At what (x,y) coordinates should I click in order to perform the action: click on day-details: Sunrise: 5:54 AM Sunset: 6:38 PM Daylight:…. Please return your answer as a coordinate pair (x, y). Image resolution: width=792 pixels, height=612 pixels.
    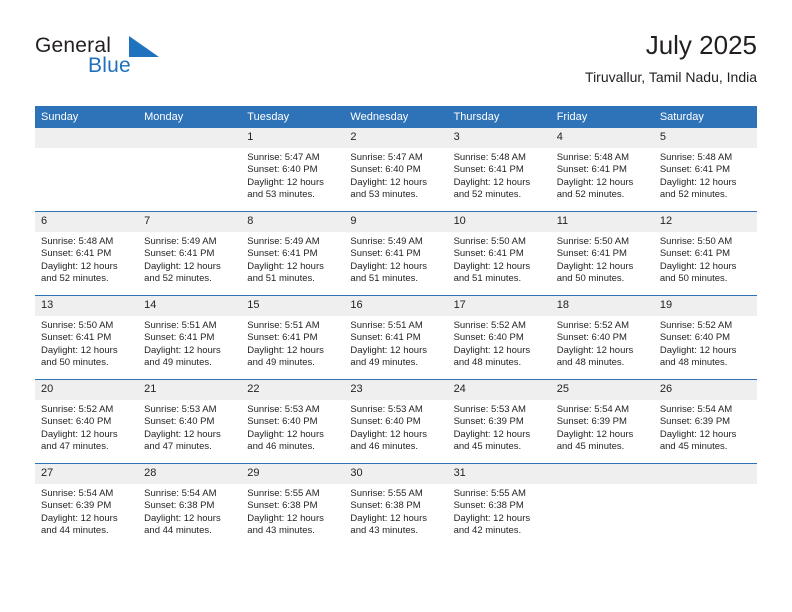
    Looking at the image, I should click on (189, 511).